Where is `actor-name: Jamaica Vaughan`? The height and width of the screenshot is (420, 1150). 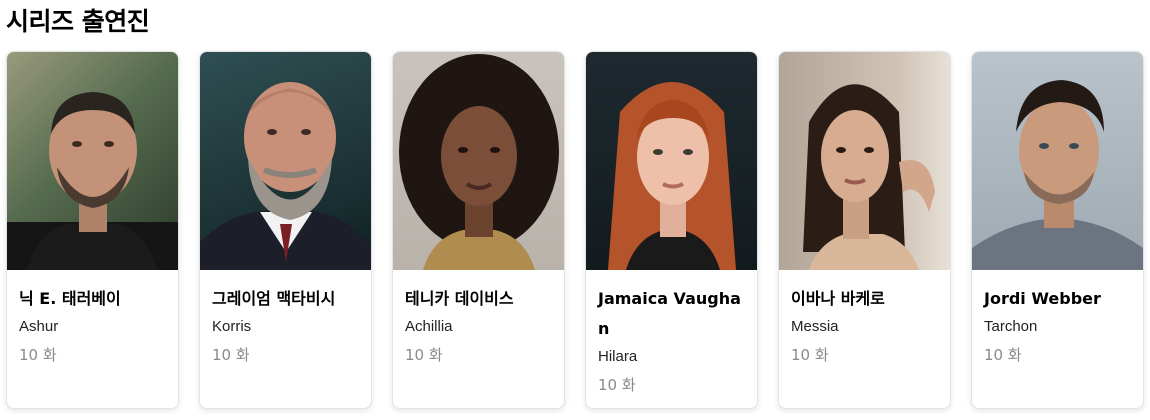 actor-name: Jamaica Vaughan is located at coordinates (669, 313).